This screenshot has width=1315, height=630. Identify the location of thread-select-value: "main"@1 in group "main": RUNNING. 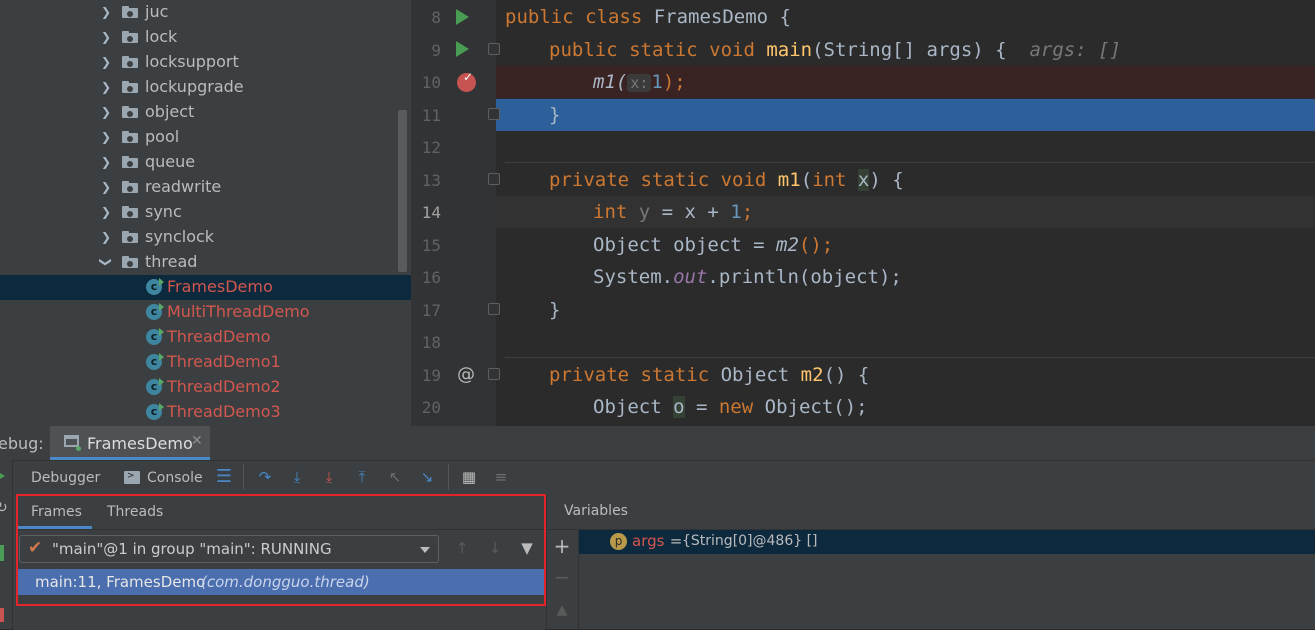
(192, 549).